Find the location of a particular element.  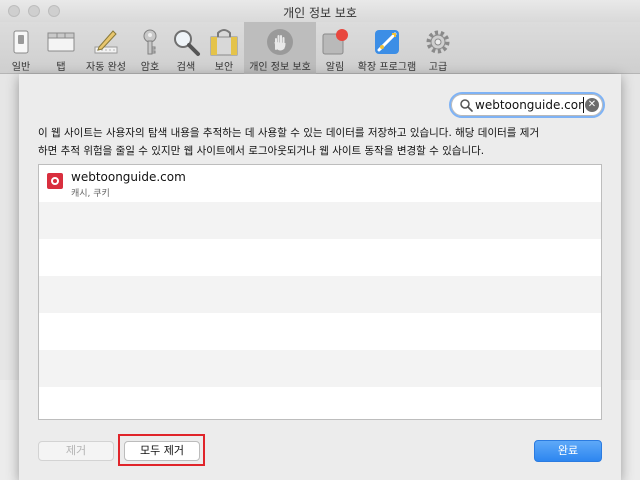

tab-security-label: 보안 is located at coordinates (224, 67).